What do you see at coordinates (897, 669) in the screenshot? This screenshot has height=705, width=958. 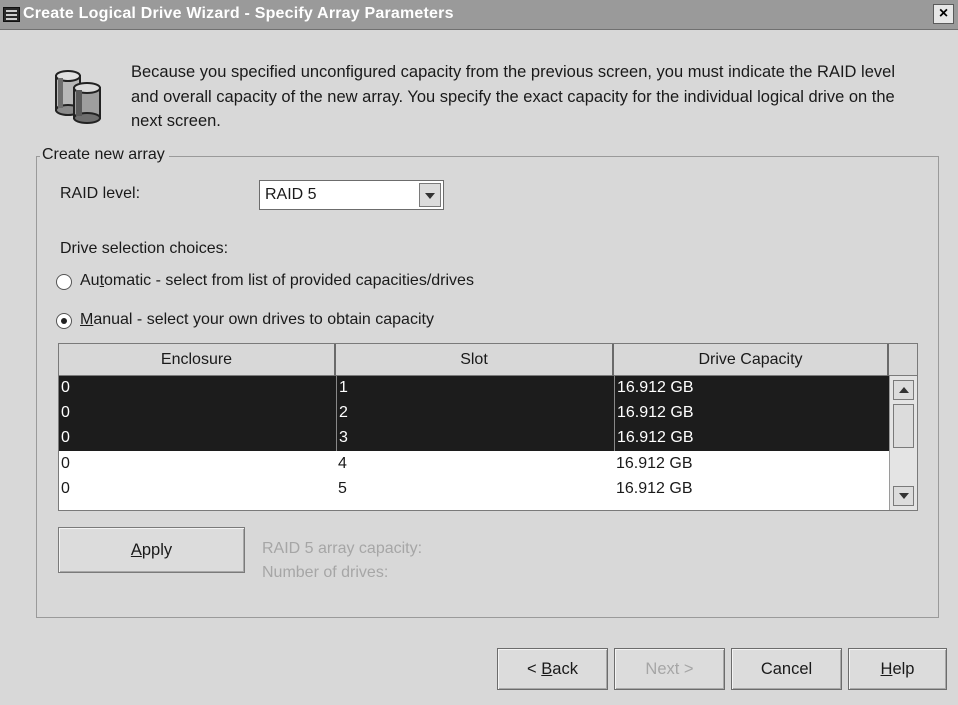 I see `help-button: Help` at bounding box center [897, 669].